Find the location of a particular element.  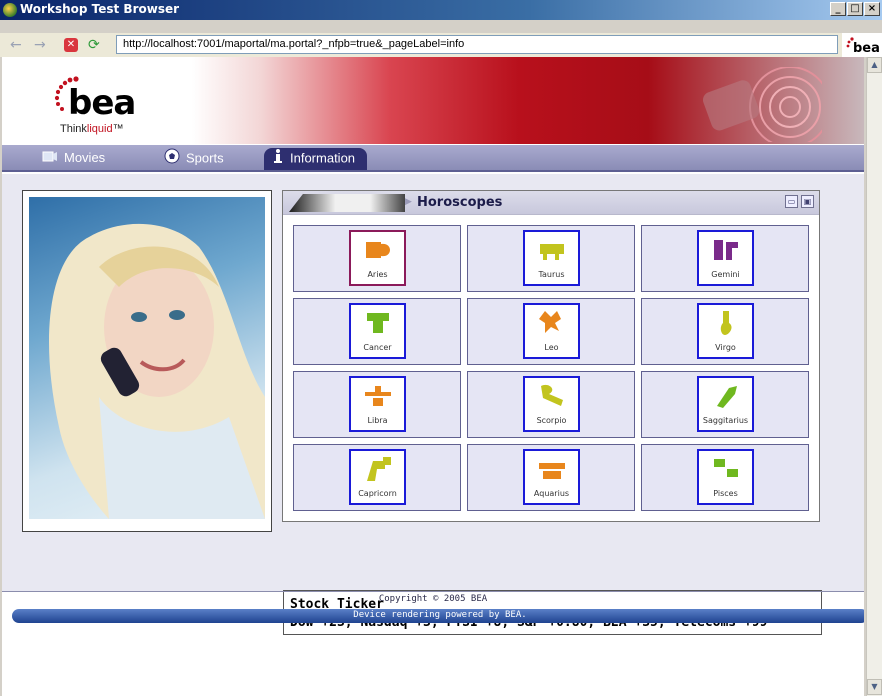

zodiac-sign-button: Pisces is located at coordinates (725, 477).